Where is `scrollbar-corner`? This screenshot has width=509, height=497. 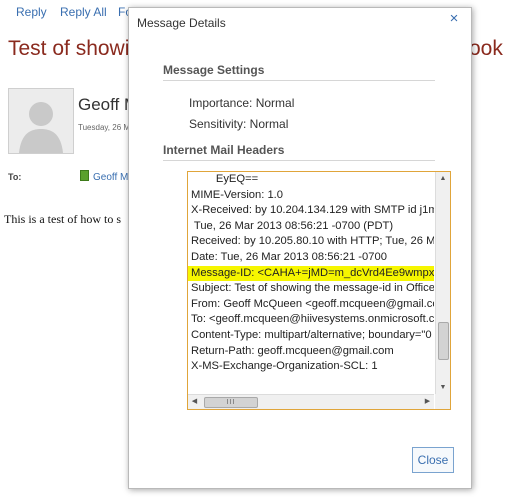
scrollbar-corner is located at coordinates (442, 401).